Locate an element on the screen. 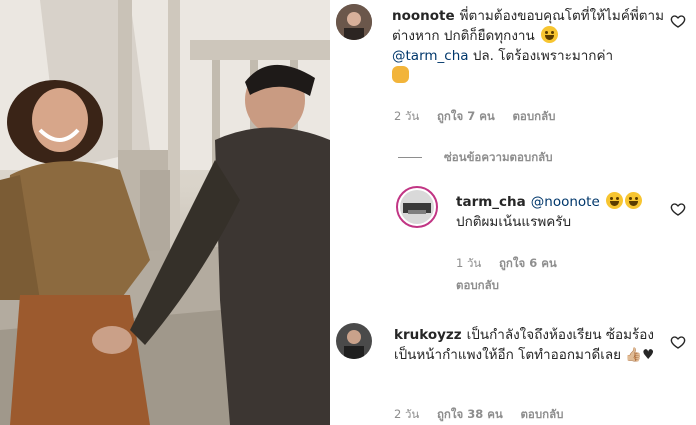  comment-age: 1 วัน is located at coordinates (469, 263).